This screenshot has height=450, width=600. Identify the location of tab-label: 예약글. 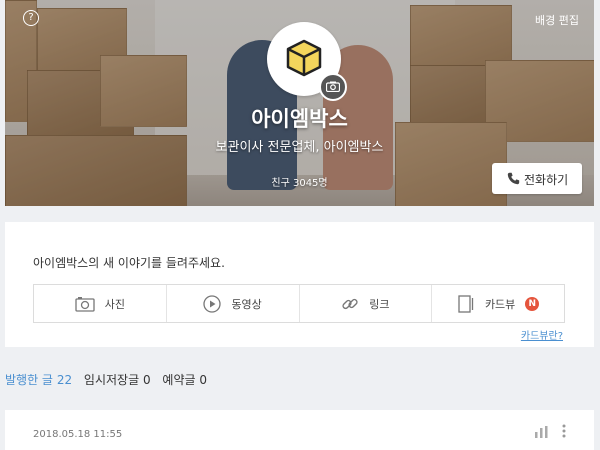
(179, 380).